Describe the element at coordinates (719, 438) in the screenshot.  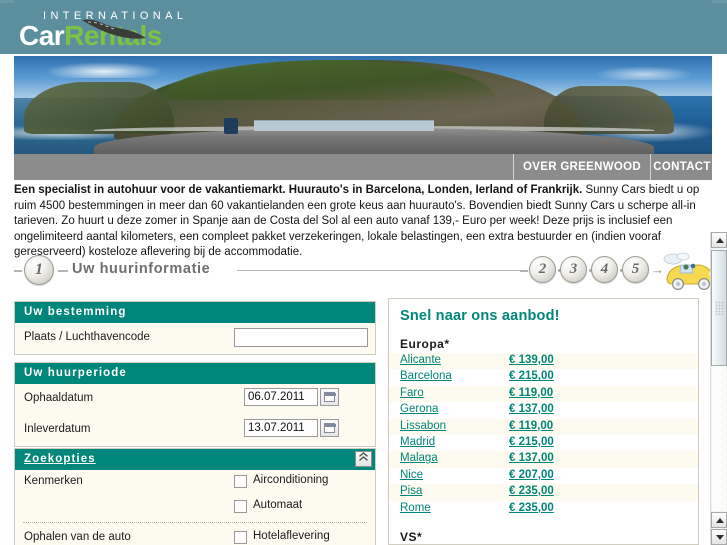
I see `scrollbar-track` at that location.